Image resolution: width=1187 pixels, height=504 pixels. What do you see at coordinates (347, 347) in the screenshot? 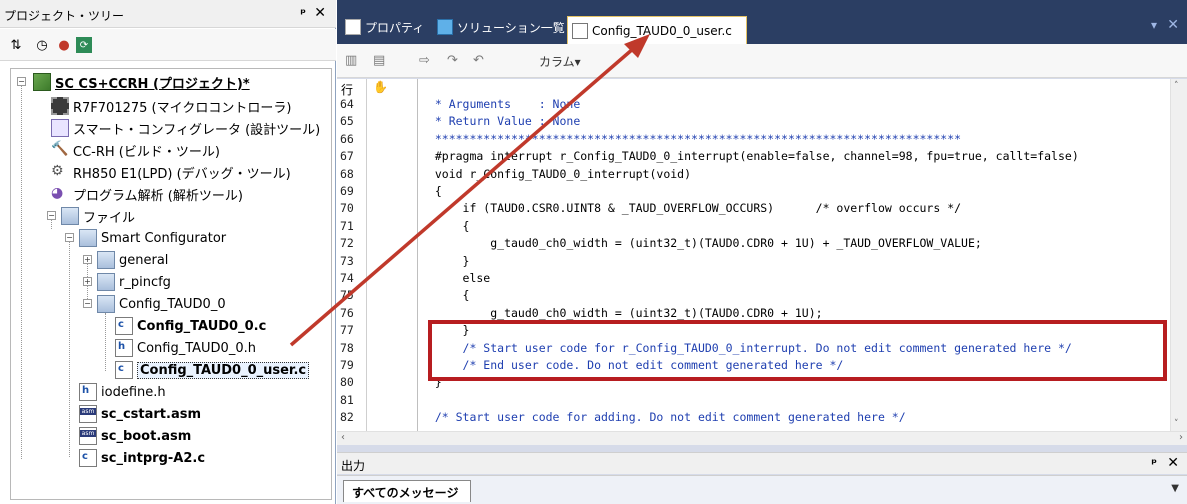
I see `line-number: 78` at bounding box center [347, 347].